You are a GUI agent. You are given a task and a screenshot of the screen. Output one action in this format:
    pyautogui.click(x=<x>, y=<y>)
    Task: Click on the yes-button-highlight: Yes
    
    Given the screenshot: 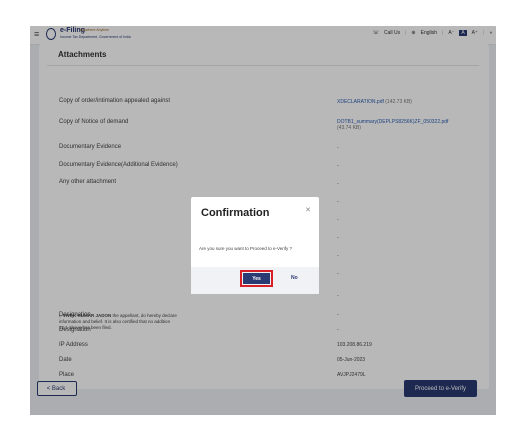 What is the action you would take?
    pyautogui.click(x=256, y=278)
    